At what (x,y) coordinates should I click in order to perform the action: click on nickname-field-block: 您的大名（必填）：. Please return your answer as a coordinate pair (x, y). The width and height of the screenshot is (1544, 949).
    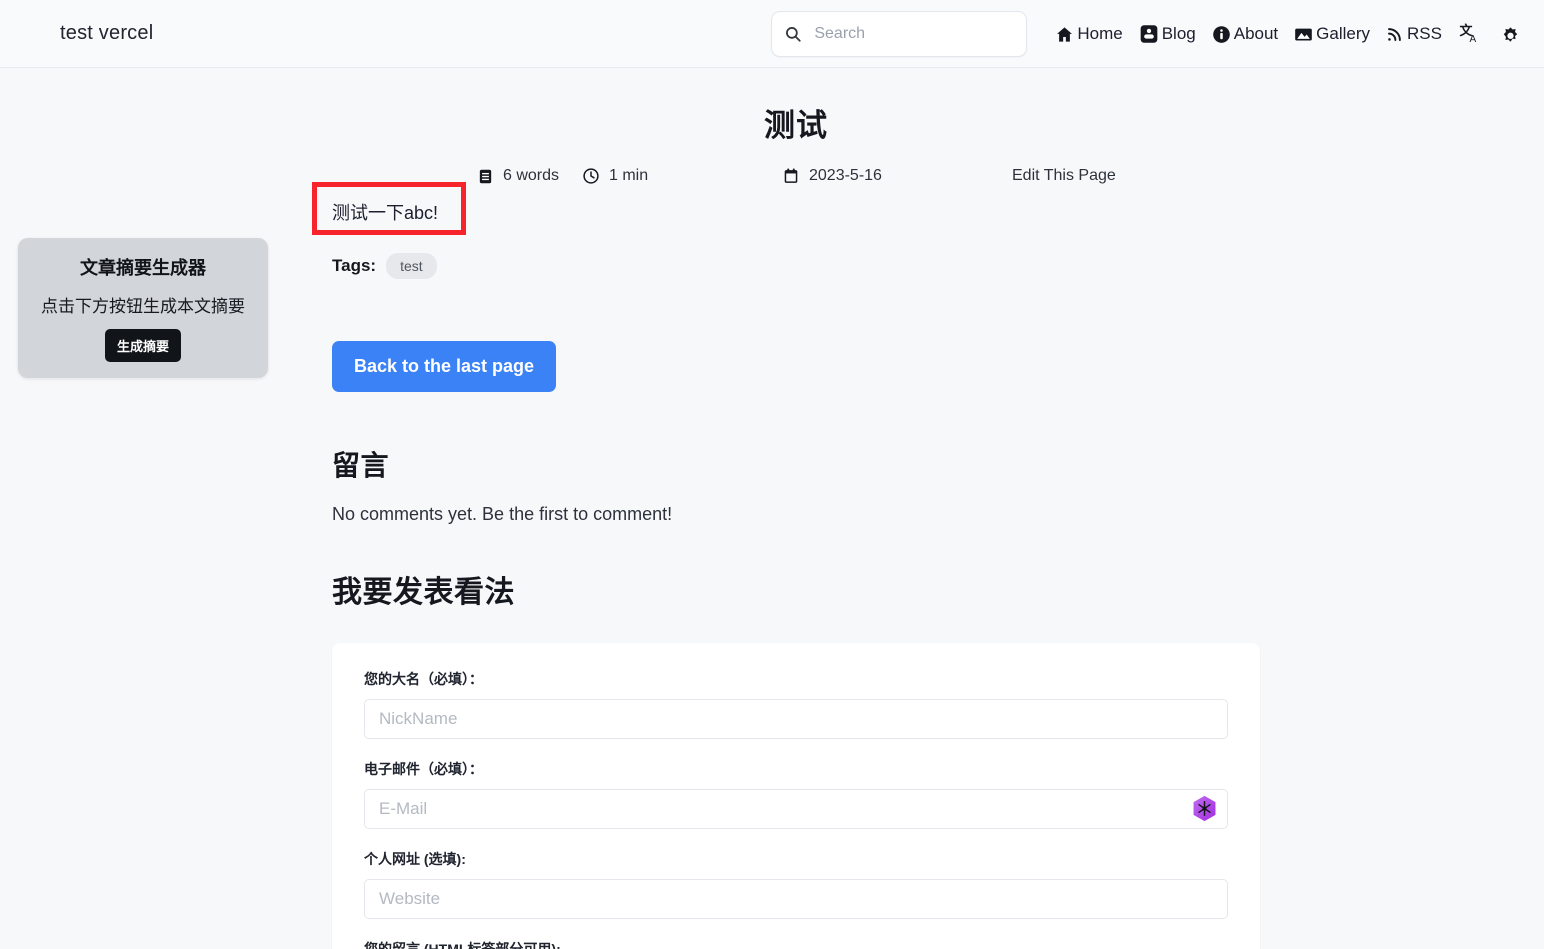
    Looking at the image, I should click on (796, 704).